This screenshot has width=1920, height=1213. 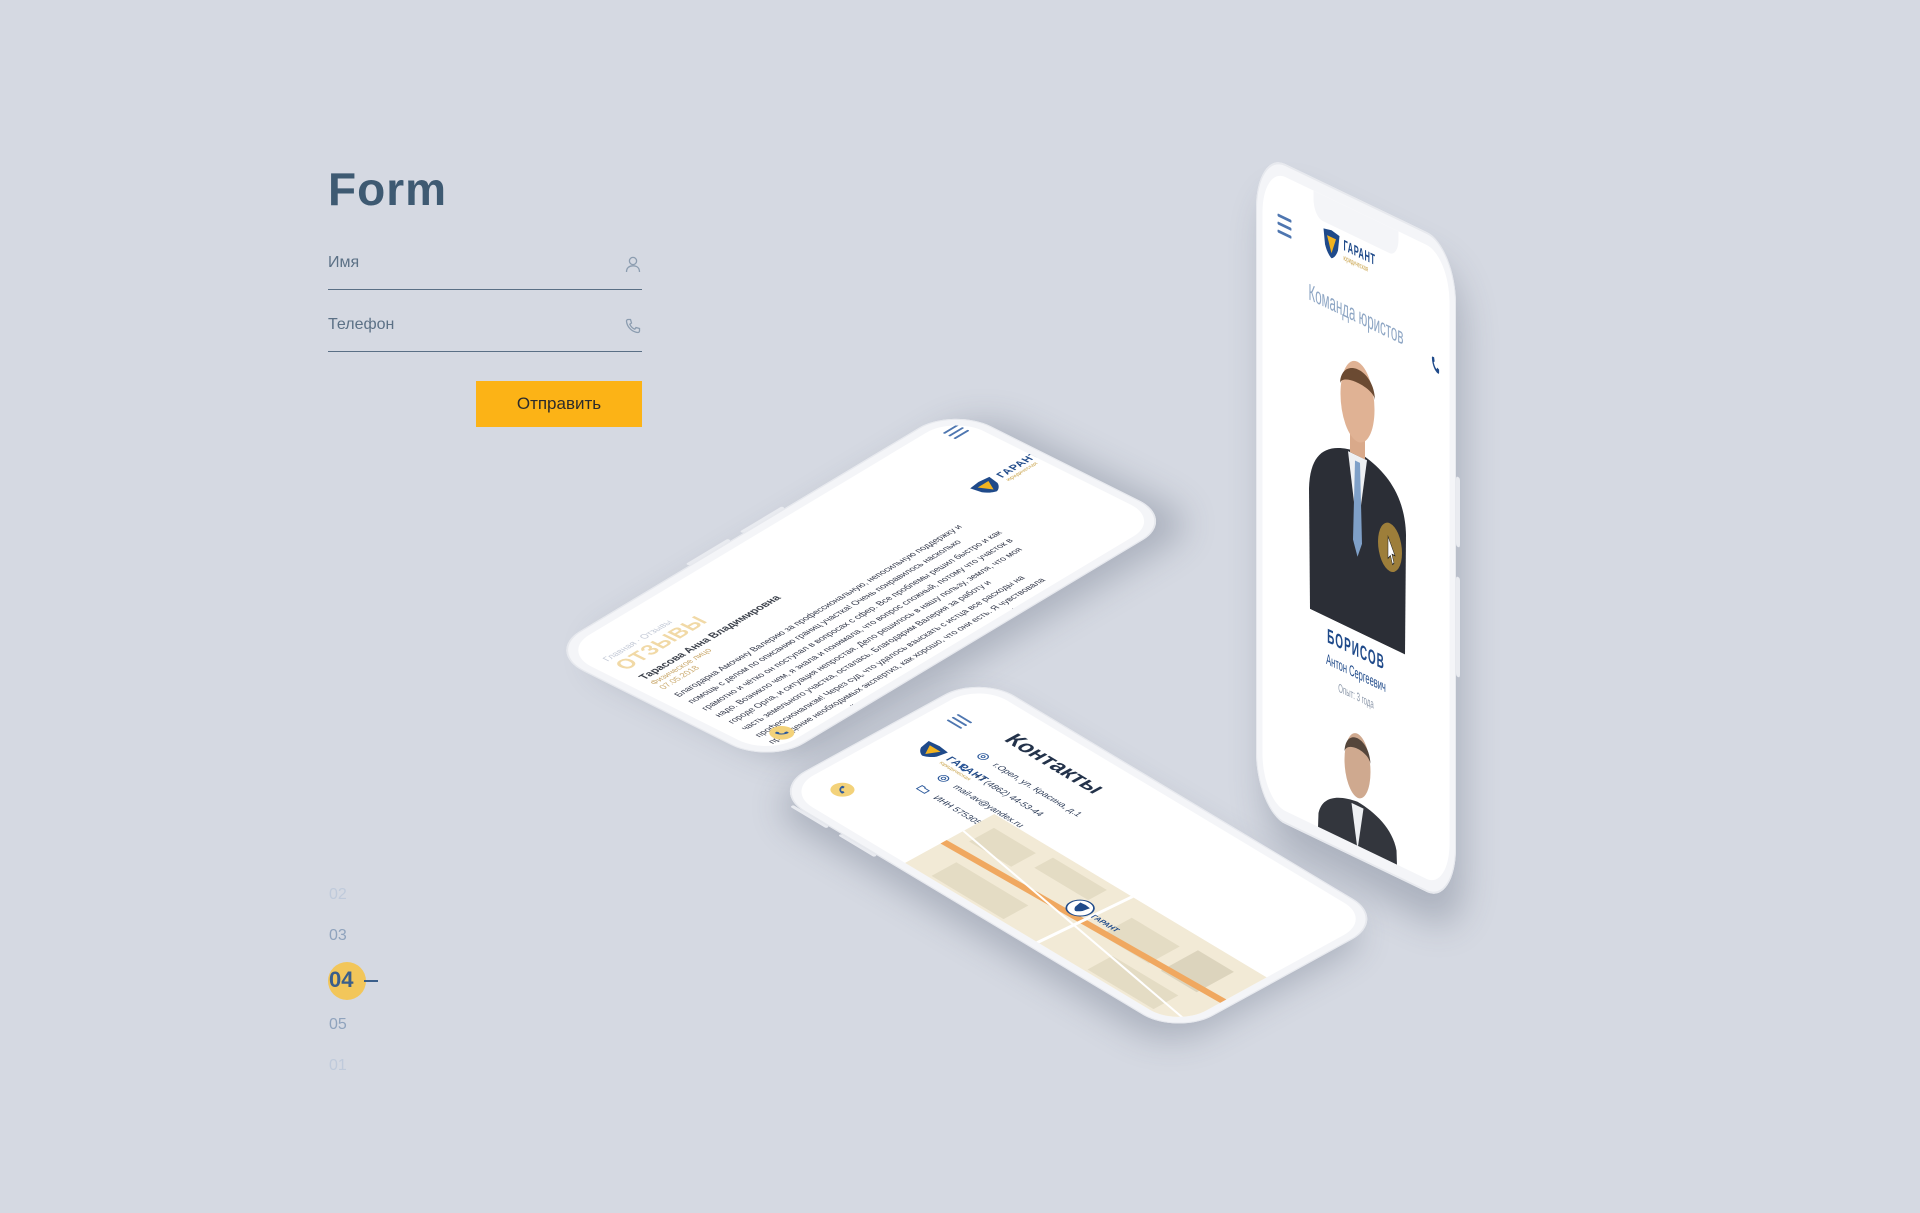 I want to click on pager-item-04: 04, so click(x=341, y=980).